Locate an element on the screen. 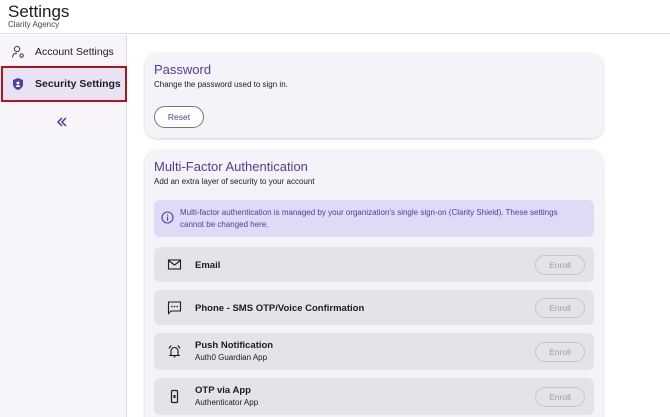 The width and height of the screenshot is (670, 417). sms-icon is located at coordinates (174, 307).